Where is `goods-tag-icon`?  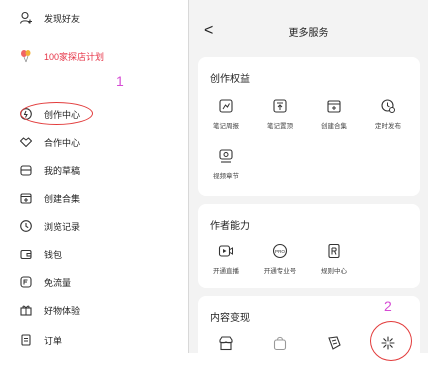
goods-tag-icon is located at coordinates (334, 343).